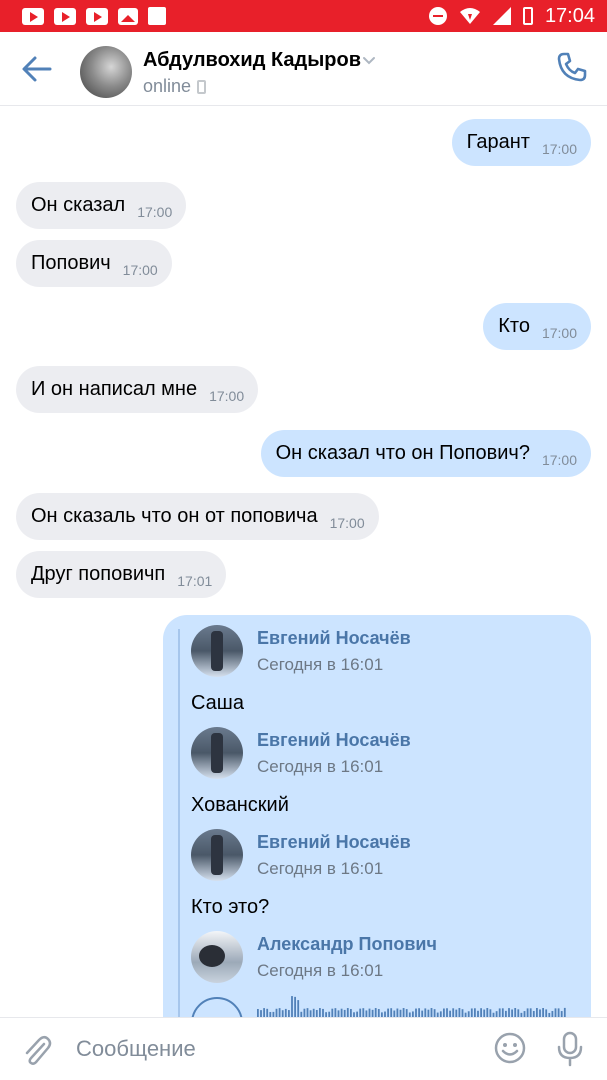  What do you see at coordinates (402, 453) in the screenshot?
I see `message-text: Он сказал что он Попович?` at bounding box center [402, 453].